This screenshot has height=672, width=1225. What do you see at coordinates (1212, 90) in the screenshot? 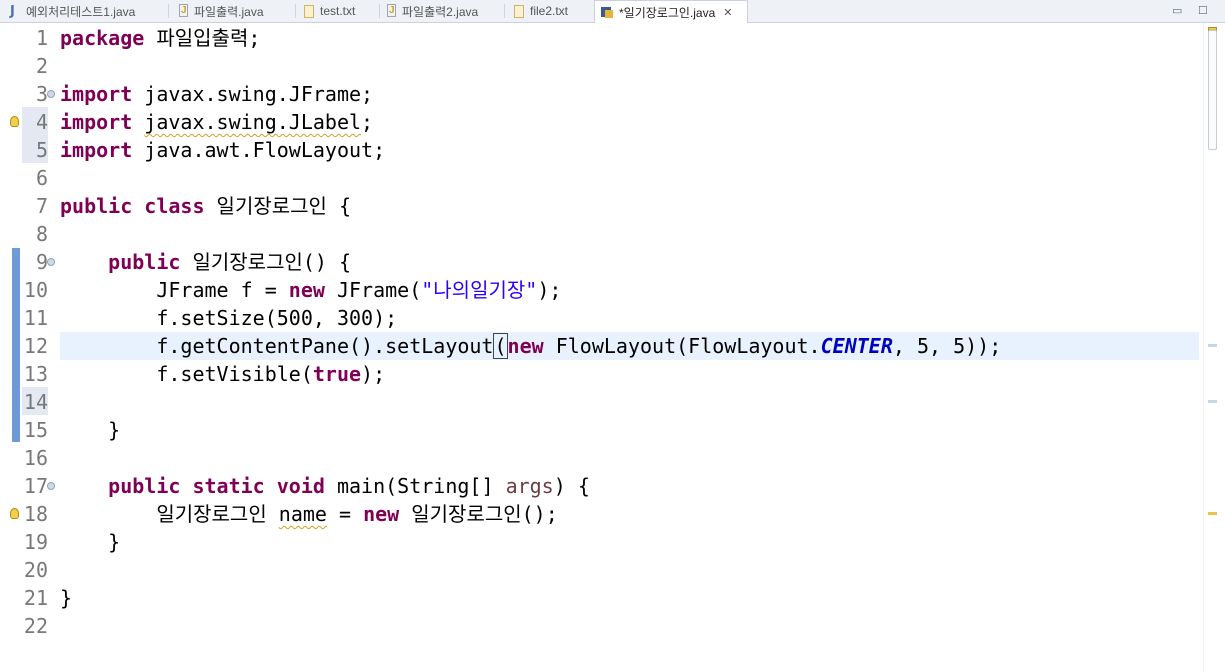
I see `vertical-scrollbar-thumb` at bounding box center [1212, 90].